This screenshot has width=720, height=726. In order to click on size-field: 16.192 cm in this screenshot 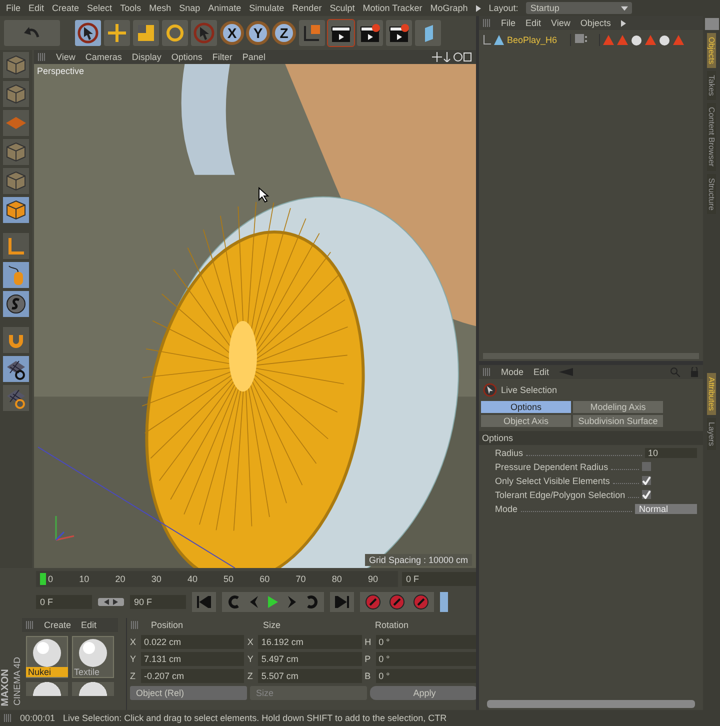, I will do `click(310, 642)`.